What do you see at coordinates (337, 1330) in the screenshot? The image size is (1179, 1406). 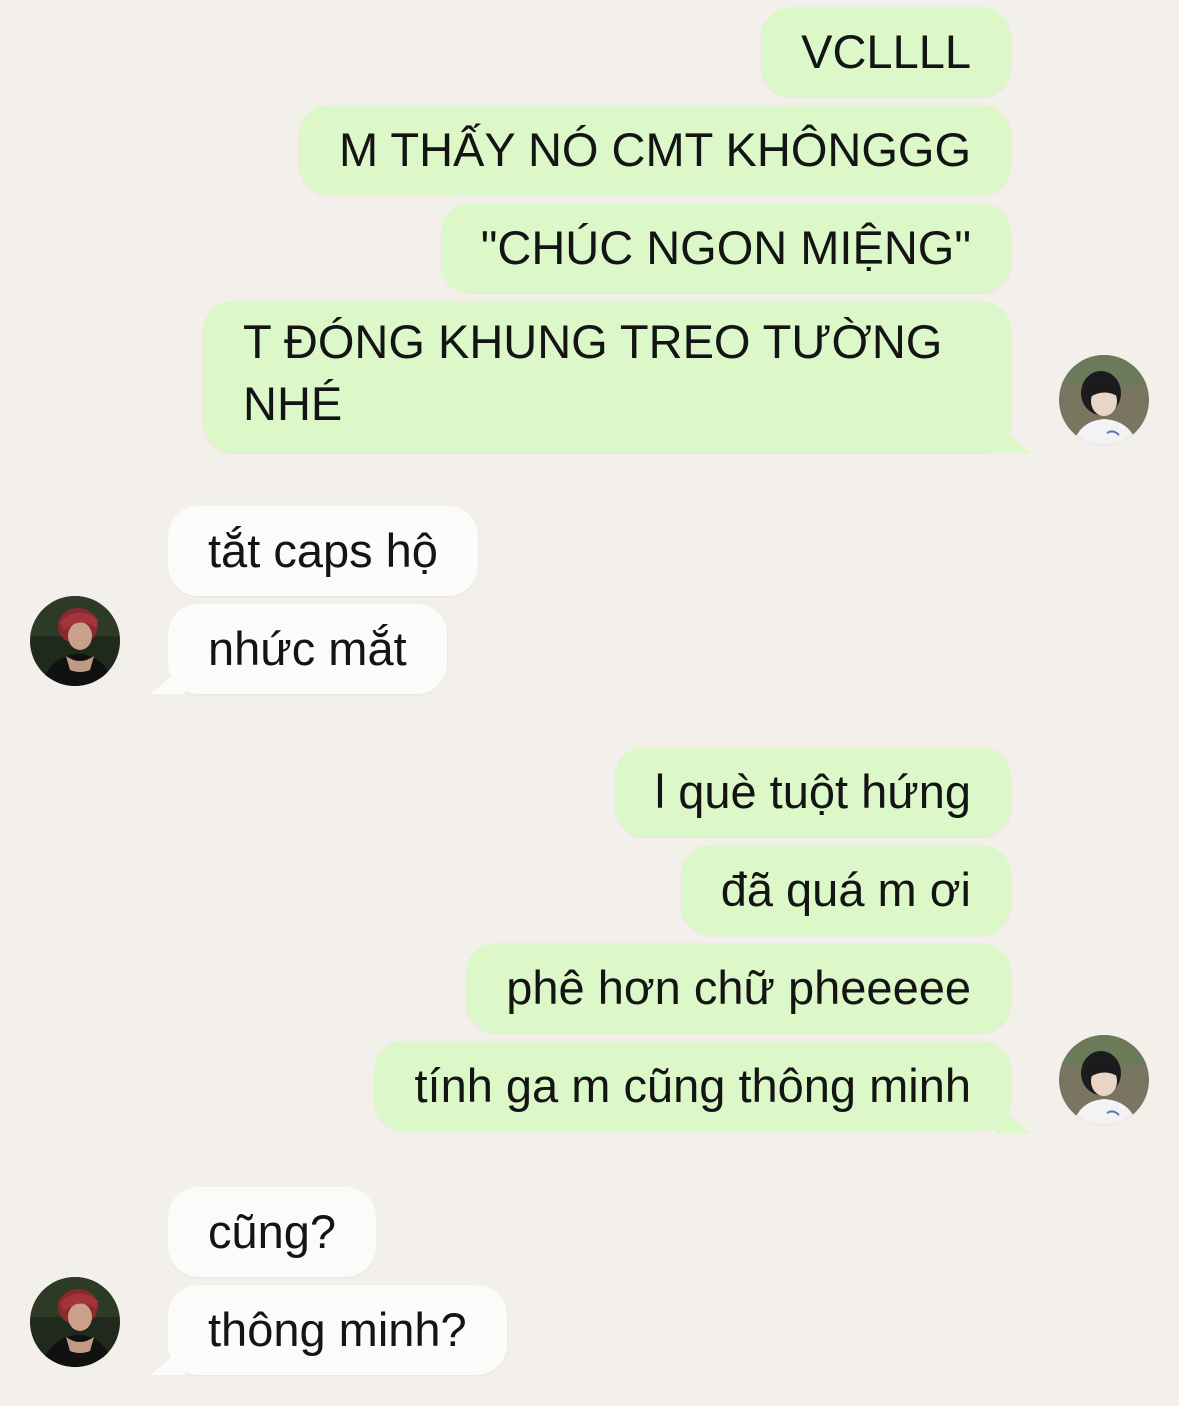 I see `message-bubble-received: thông minh?` at bounding box center [337, 1330].